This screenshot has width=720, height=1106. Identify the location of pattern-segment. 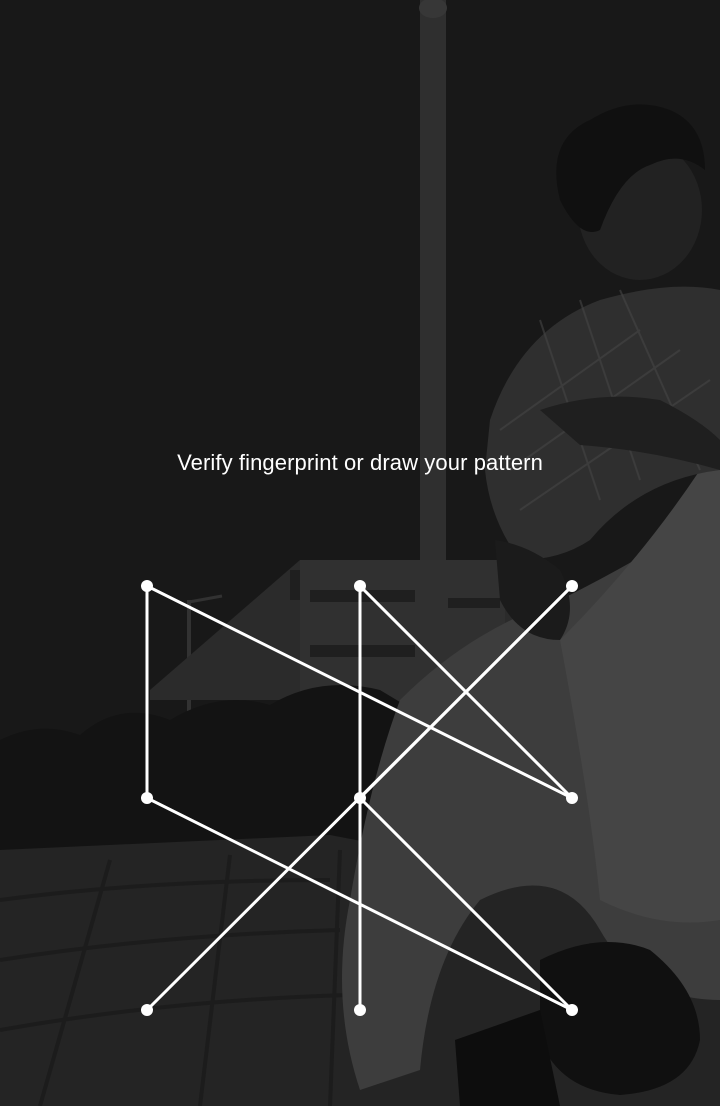
(466, 904).